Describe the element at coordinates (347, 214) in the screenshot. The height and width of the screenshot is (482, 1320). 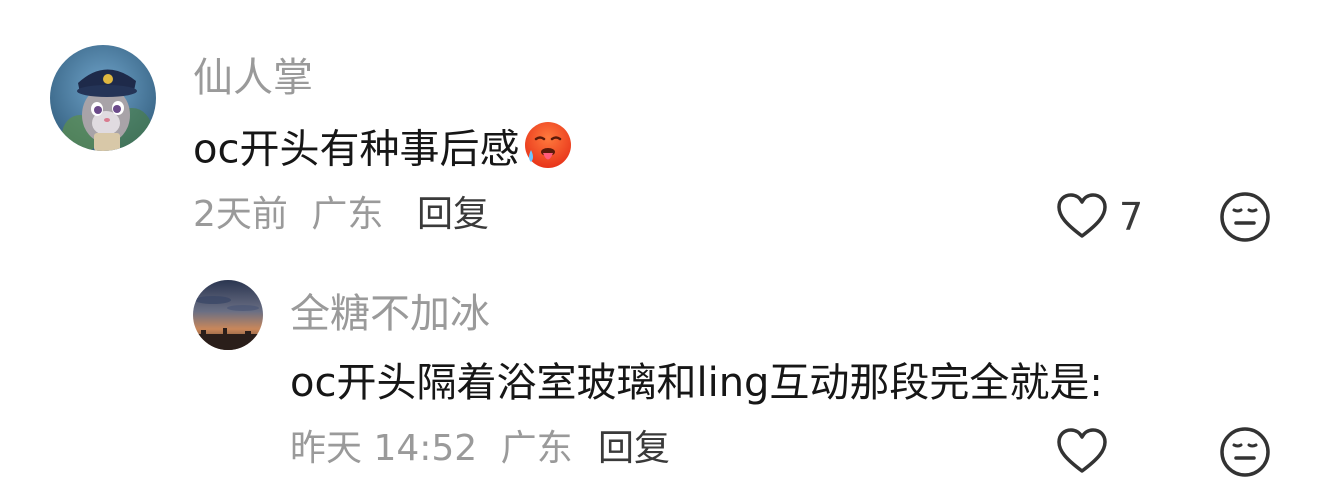
I see `comment-location: 广东` at that location.